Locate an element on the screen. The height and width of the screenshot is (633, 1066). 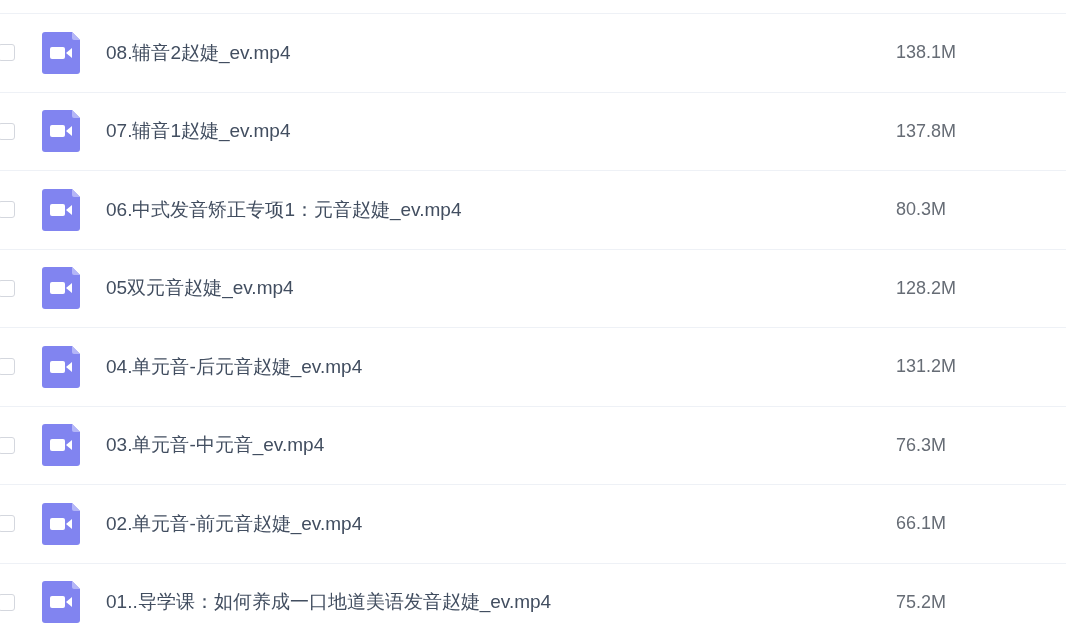
file-size: 80.3M is located at coordinates (921, 210).